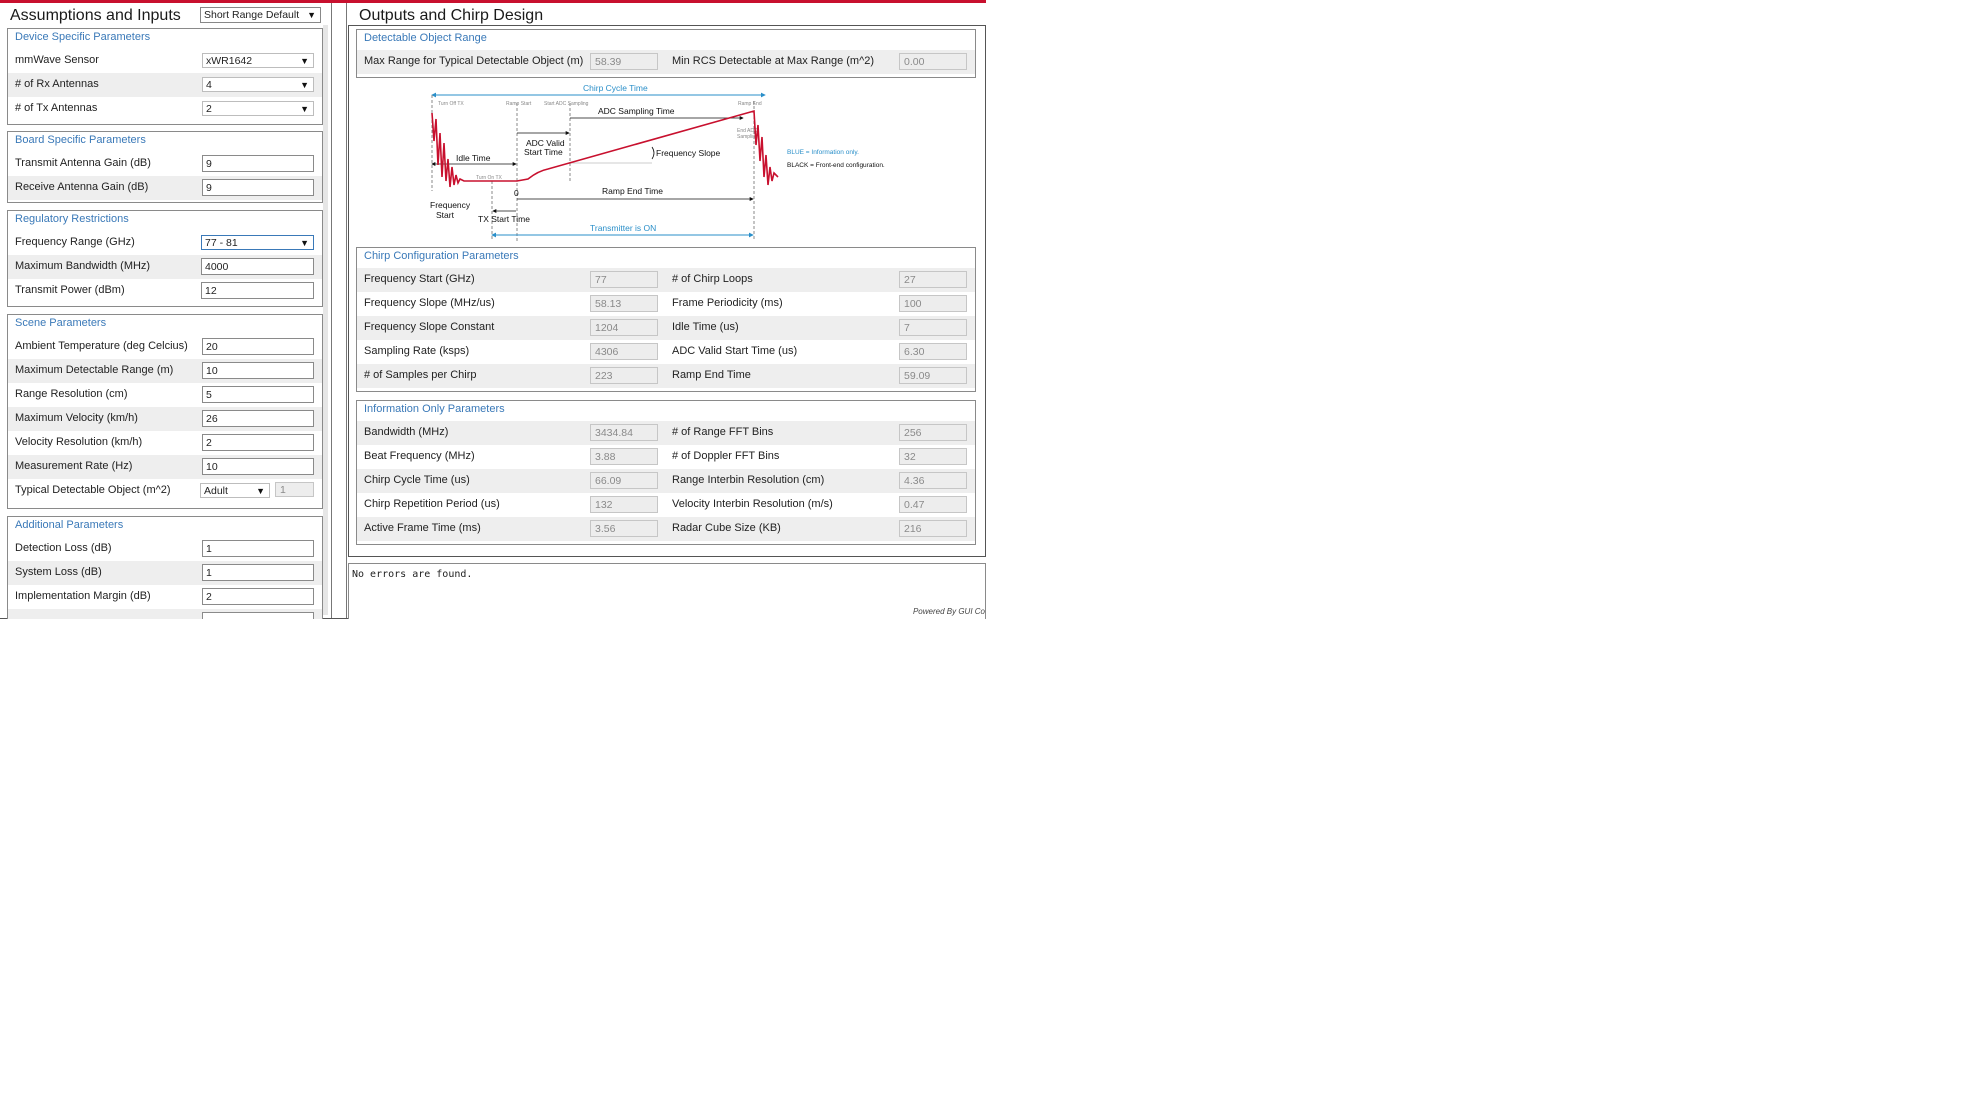 The height and width of the screenshot is (1106, 1978). I want to click on range-resolution-input: 5, so click(258, 394).